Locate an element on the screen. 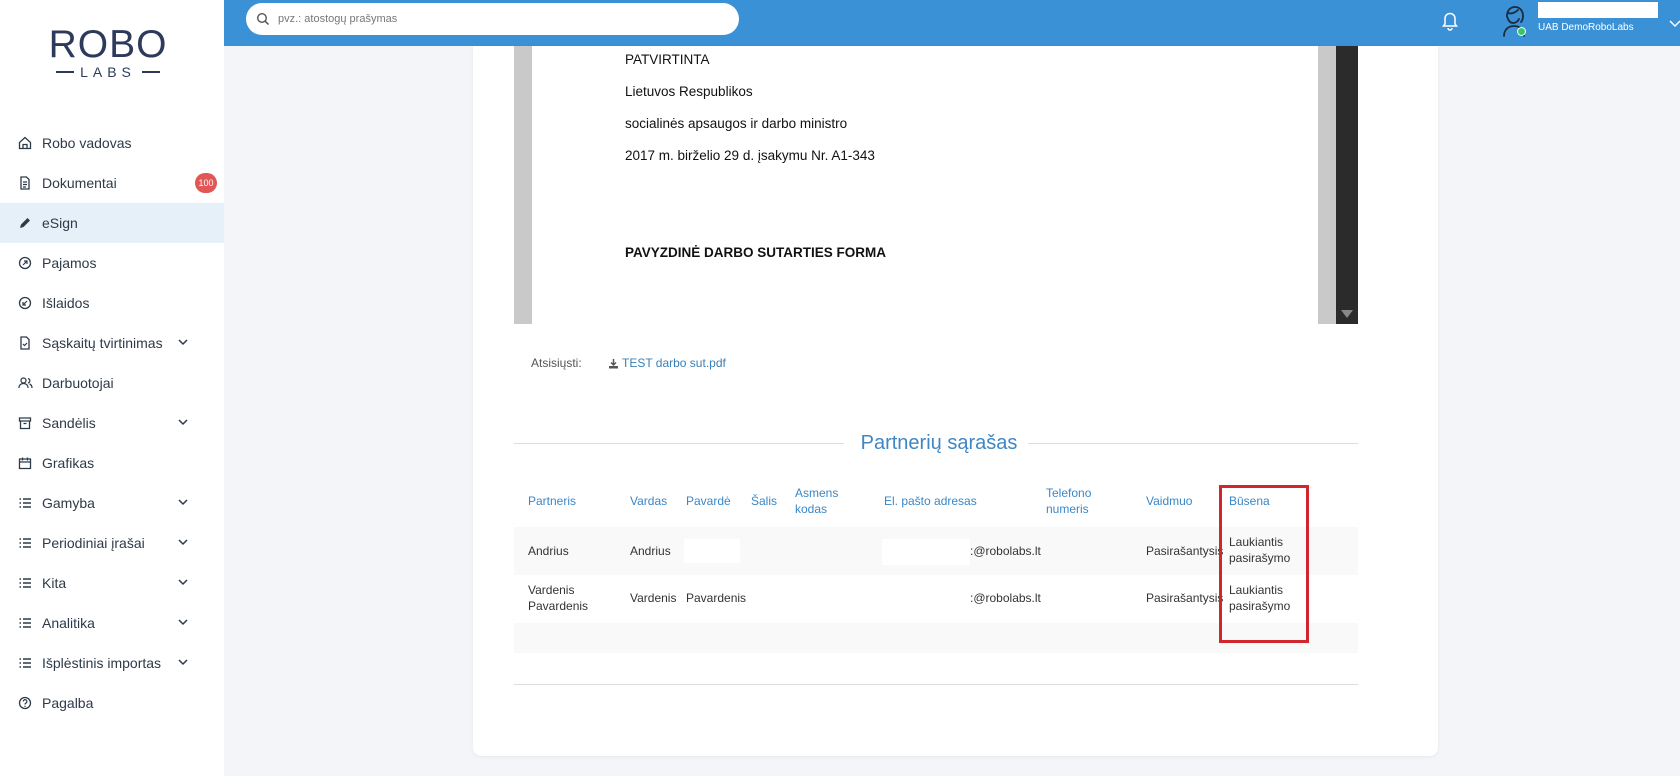 This screenshot has width=1680, height=776. logo-sub: LABS is located at coordinates (108, 72).